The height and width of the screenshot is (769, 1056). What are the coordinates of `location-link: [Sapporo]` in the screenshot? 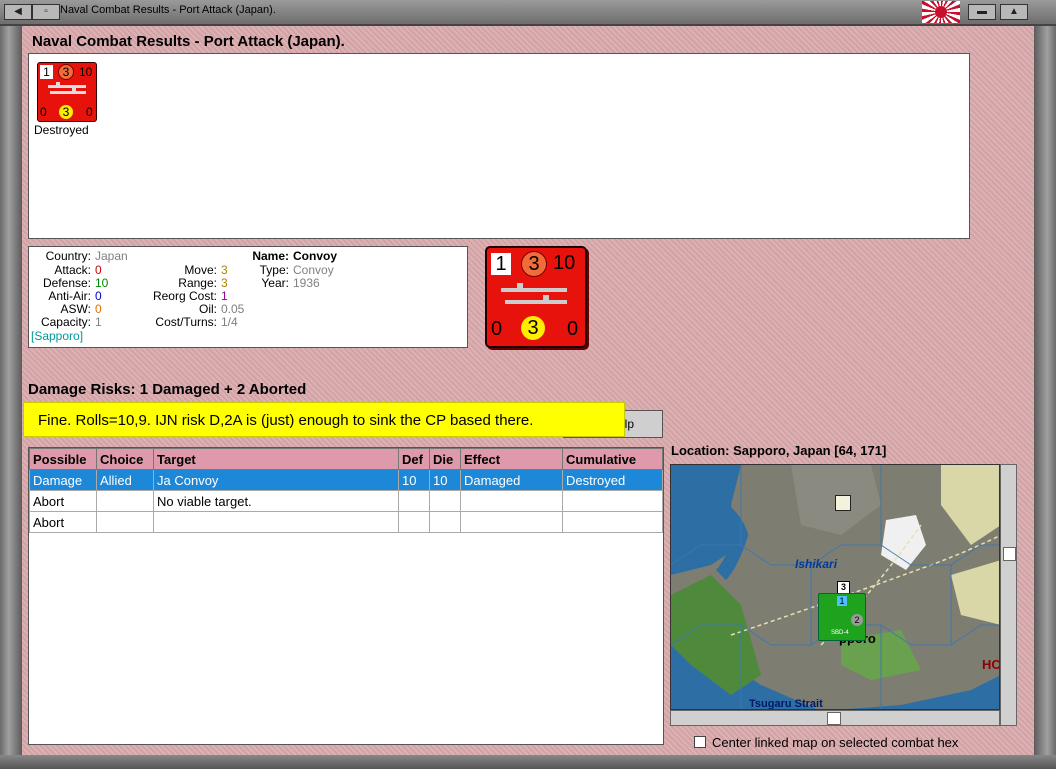 It's located at (57, 336).